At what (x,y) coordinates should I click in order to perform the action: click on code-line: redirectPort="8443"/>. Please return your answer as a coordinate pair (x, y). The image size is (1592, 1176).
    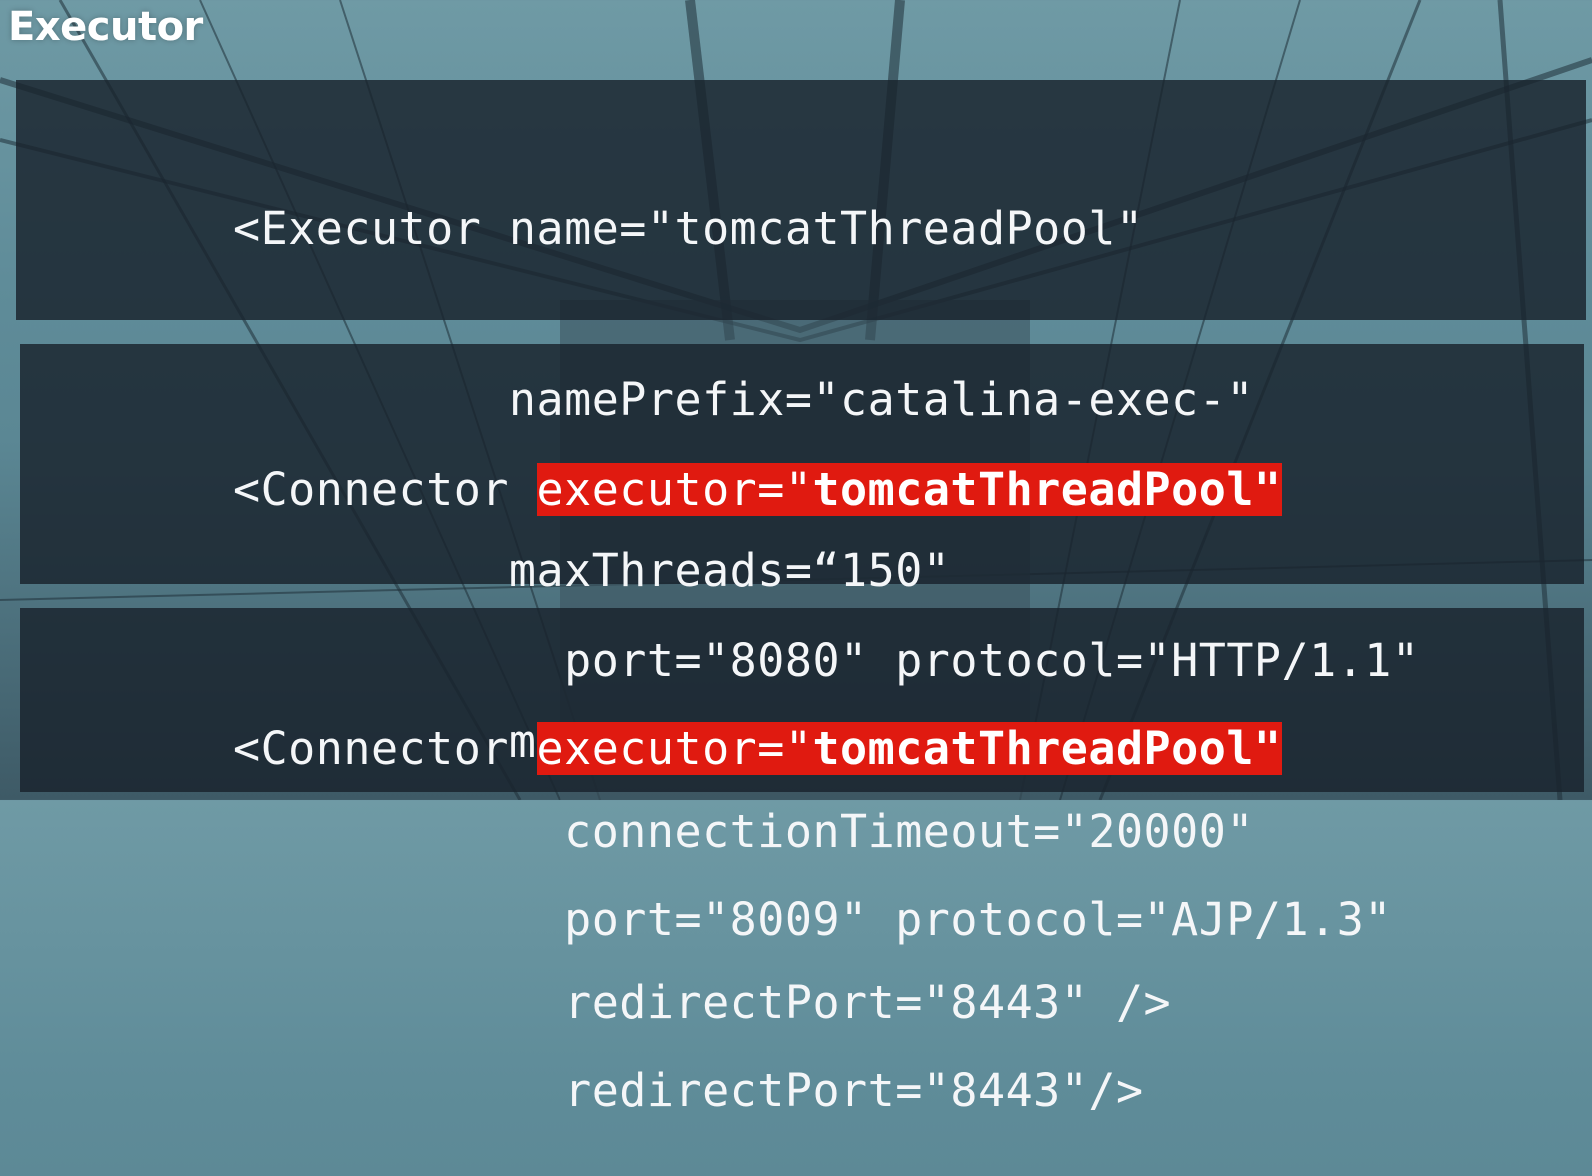
    Looking at the image, I should click on (688, 1090).